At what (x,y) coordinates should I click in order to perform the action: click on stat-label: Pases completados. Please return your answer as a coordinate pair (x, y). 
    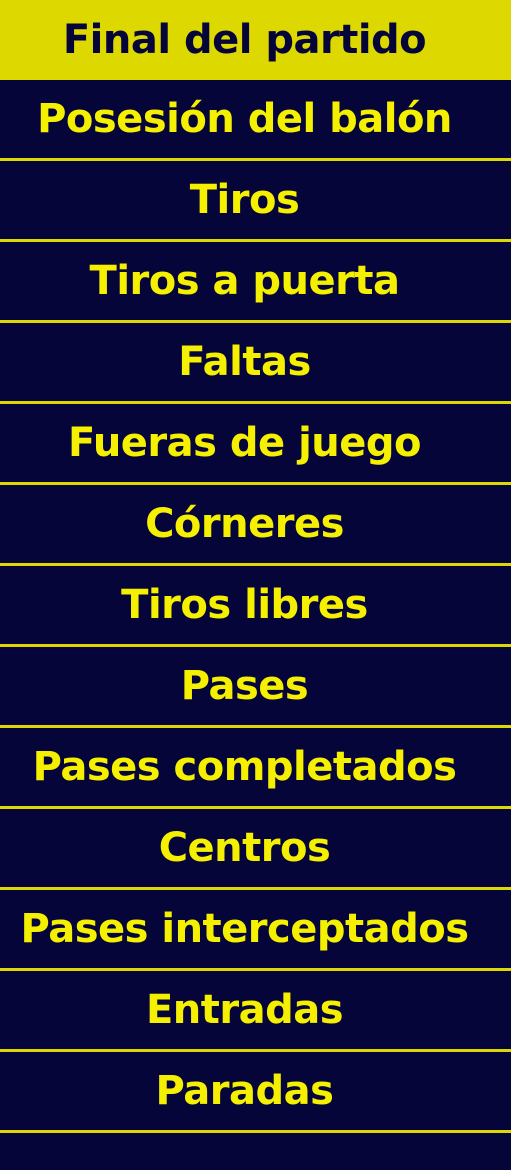
    Looking at the image, I should click on (244, 767).